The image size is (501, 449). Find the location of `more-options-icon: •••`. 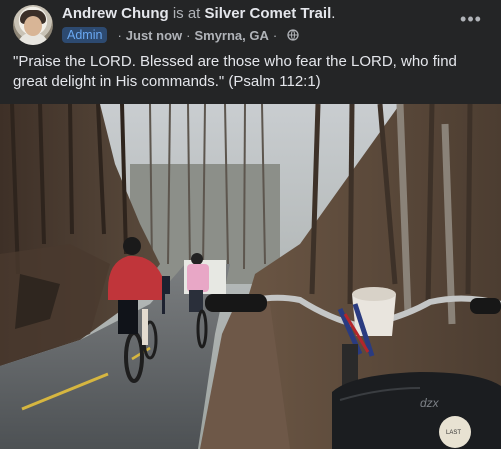

more-options-icon: ••• is located at coordinates (471, 21).